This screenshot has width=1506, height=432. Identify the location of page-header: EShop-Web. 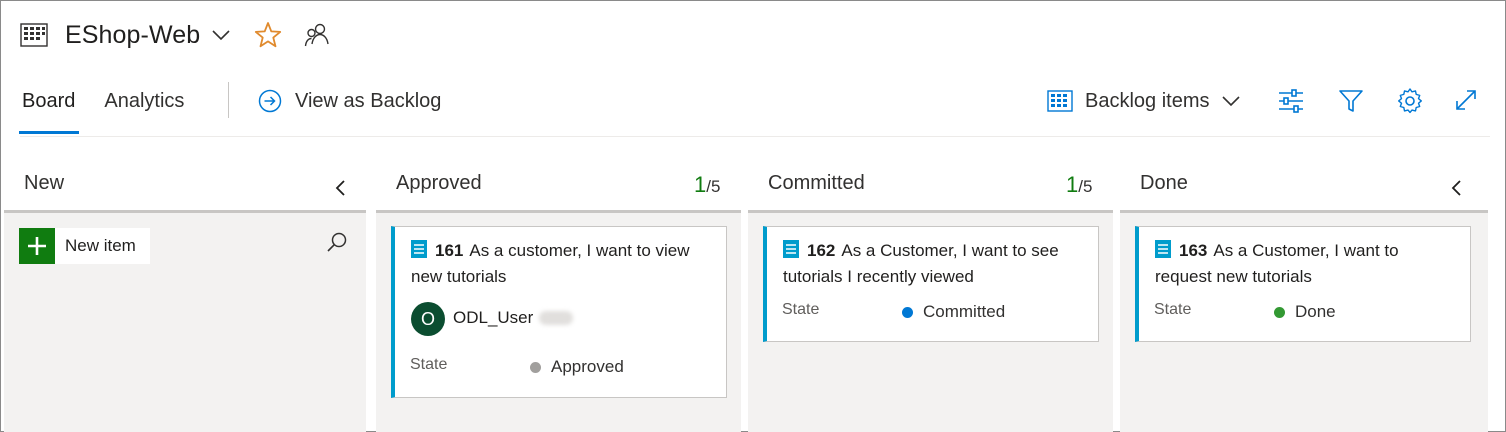
(175, 35).